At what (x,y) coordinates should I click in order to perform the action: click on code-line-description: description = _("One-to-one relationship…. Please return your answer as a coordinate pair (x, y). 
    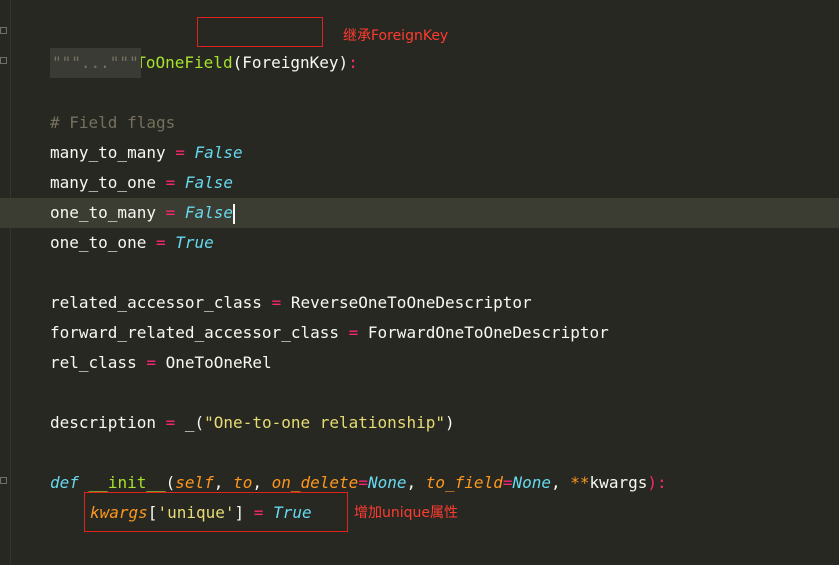
    Looking at the image, I should click on (419, 423).